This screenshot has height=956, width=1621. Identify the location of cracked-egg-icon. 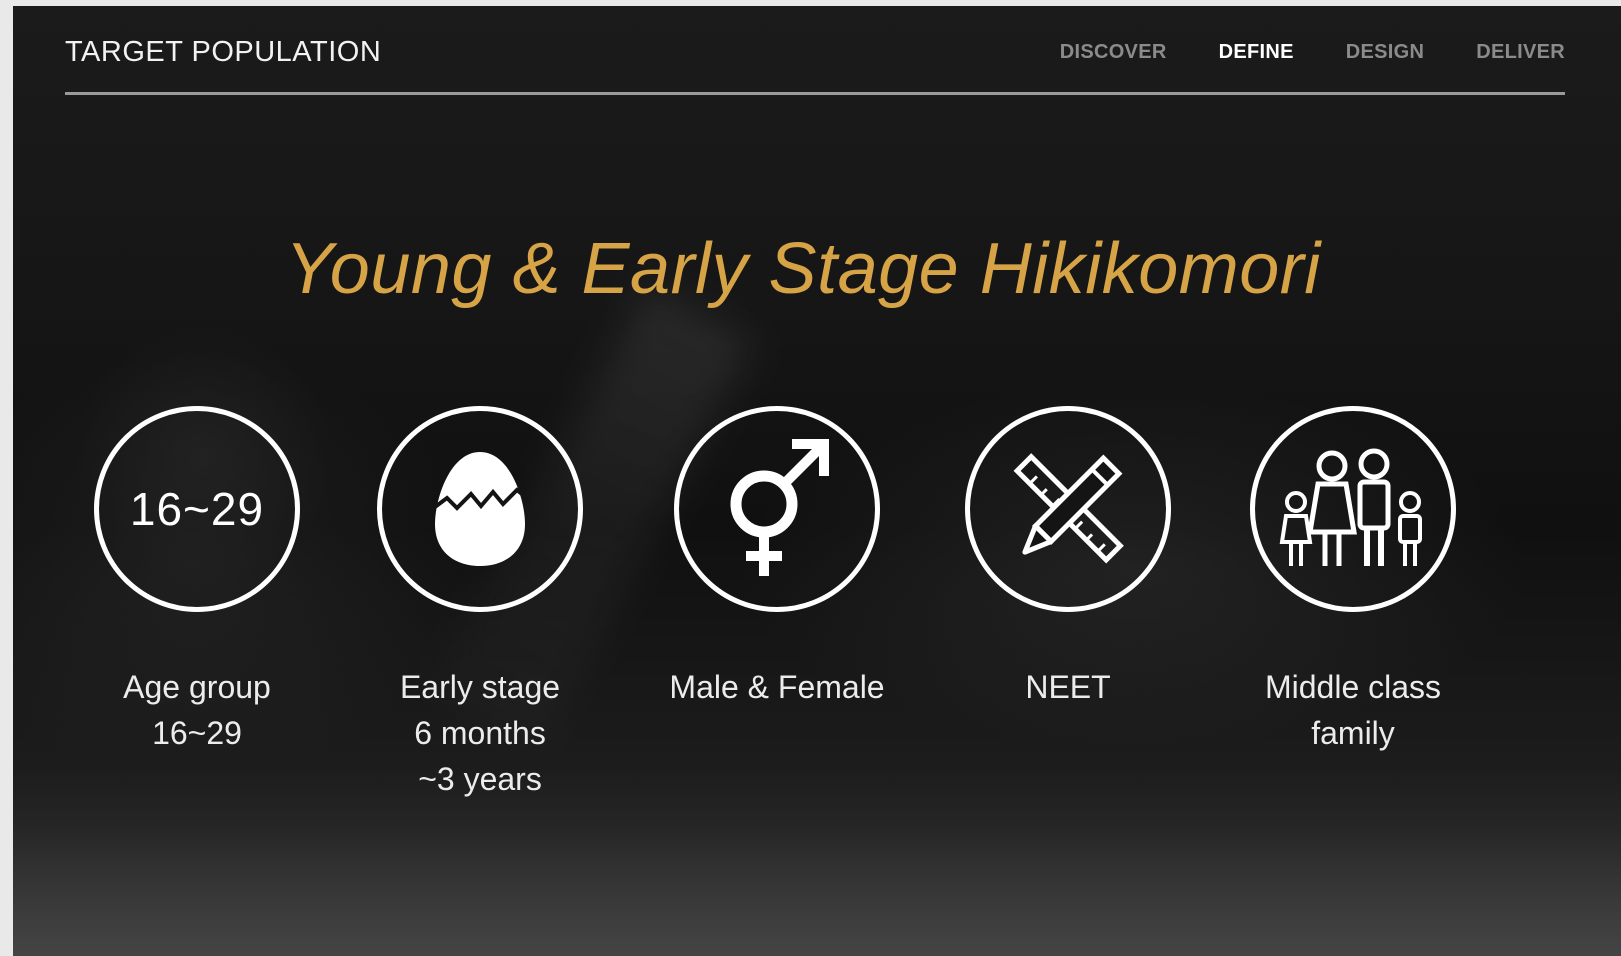
(480, 509).